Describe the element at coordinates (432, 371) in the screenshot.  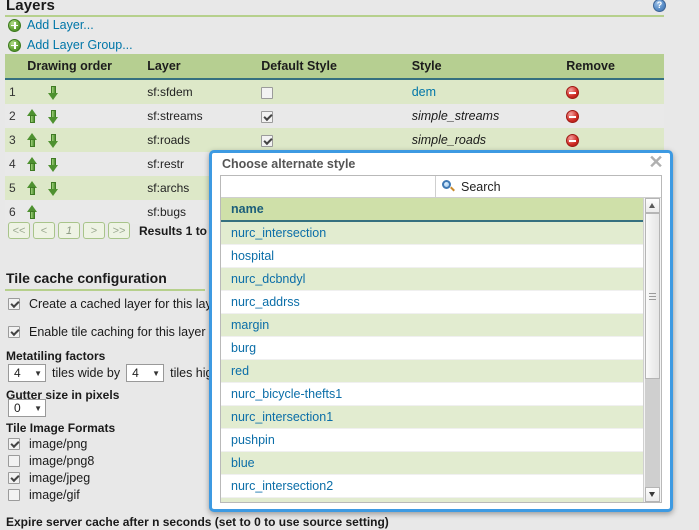
I see `style-list-item: red` at that location.